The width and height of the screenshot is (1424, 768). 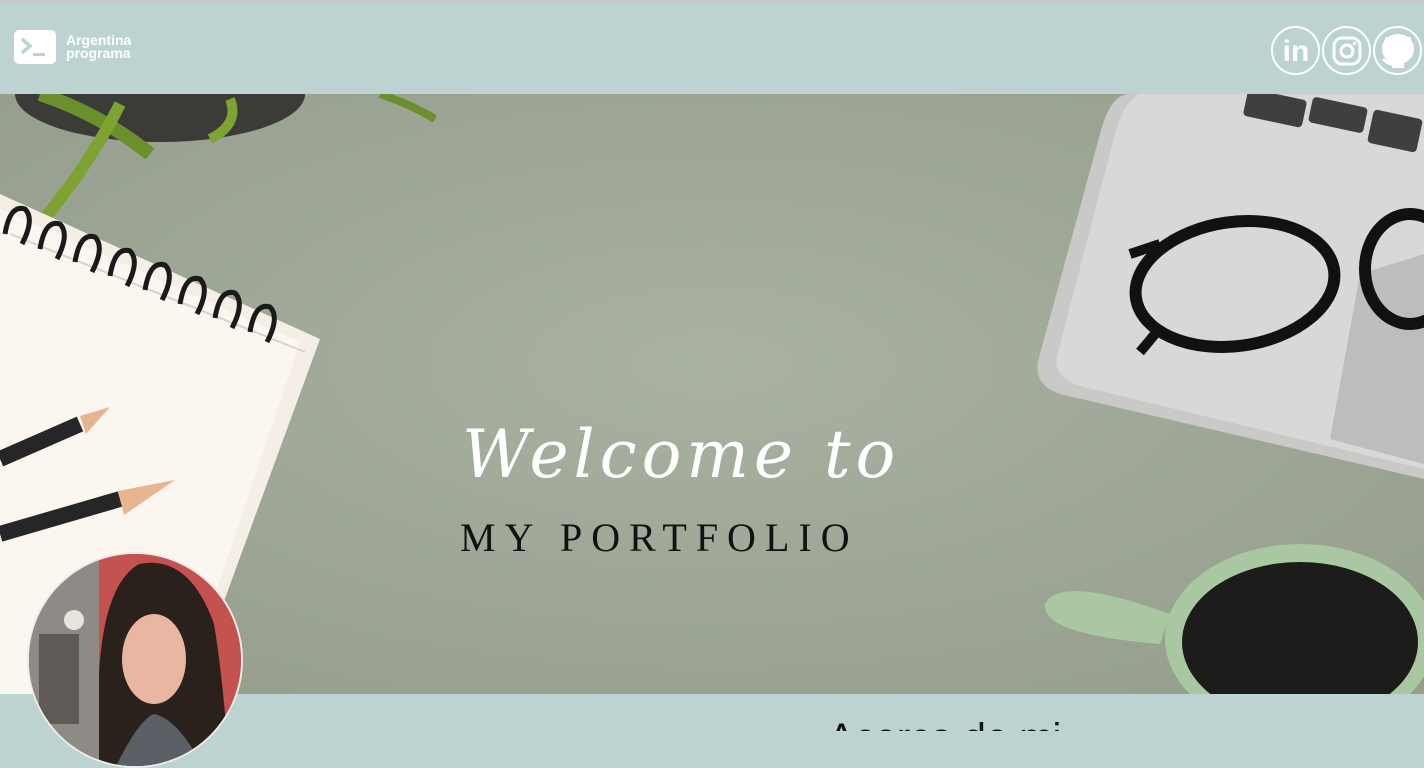 I want to click on linkedin-label: in, so click(x=1295, y=51).